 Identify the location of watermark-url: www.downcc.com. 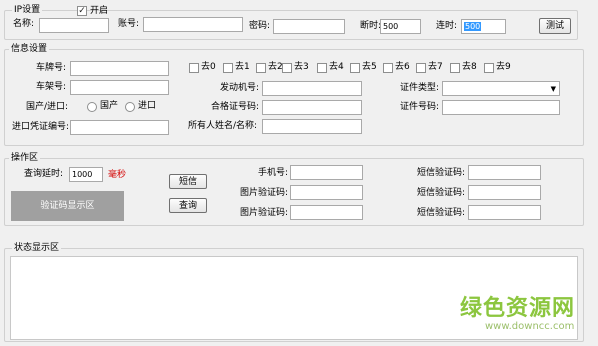
(530, 326).